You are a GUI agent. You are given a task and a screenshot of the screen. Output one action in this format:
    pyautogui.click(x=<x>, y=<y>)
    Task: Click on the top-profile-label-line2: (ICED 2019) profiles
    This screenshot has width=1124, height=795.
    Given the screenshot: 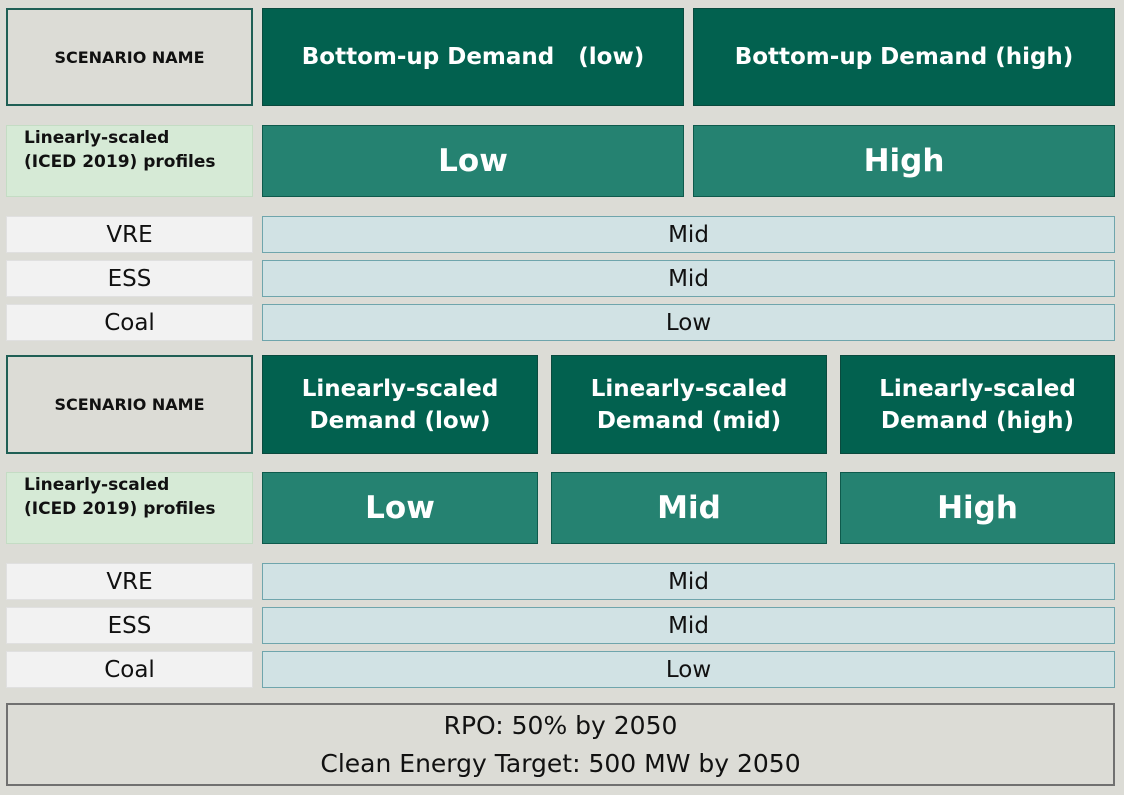 What is the action you would take?
    pyautogui.click(x=120, y=162)
    